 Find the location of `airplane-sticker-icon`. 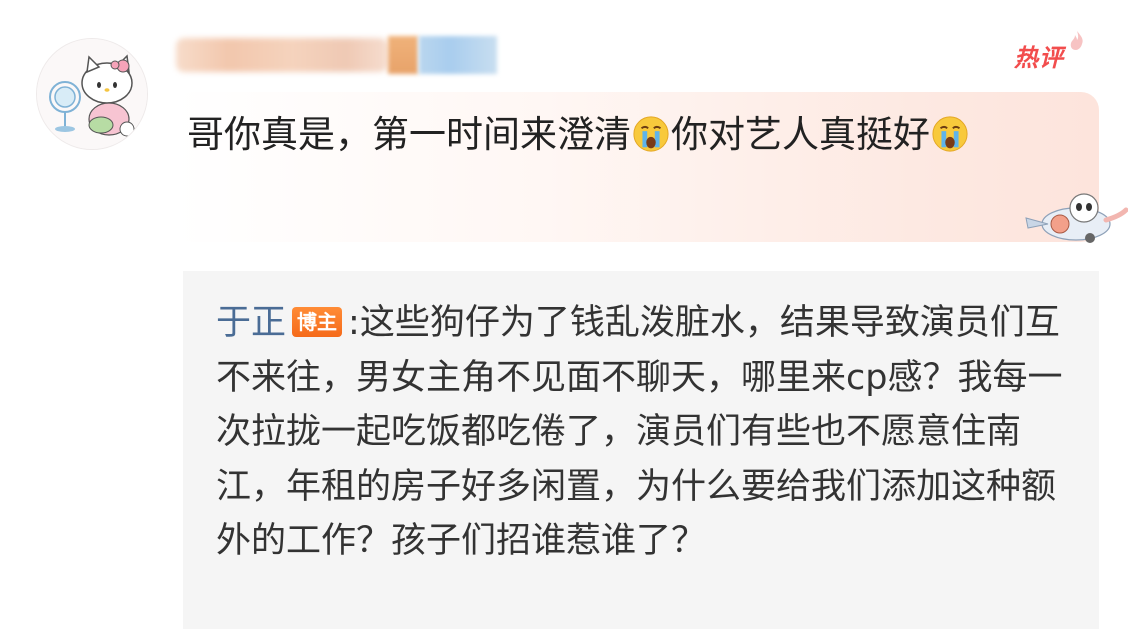

airplane-sticker-icon is located at coordinates (1076, 218).